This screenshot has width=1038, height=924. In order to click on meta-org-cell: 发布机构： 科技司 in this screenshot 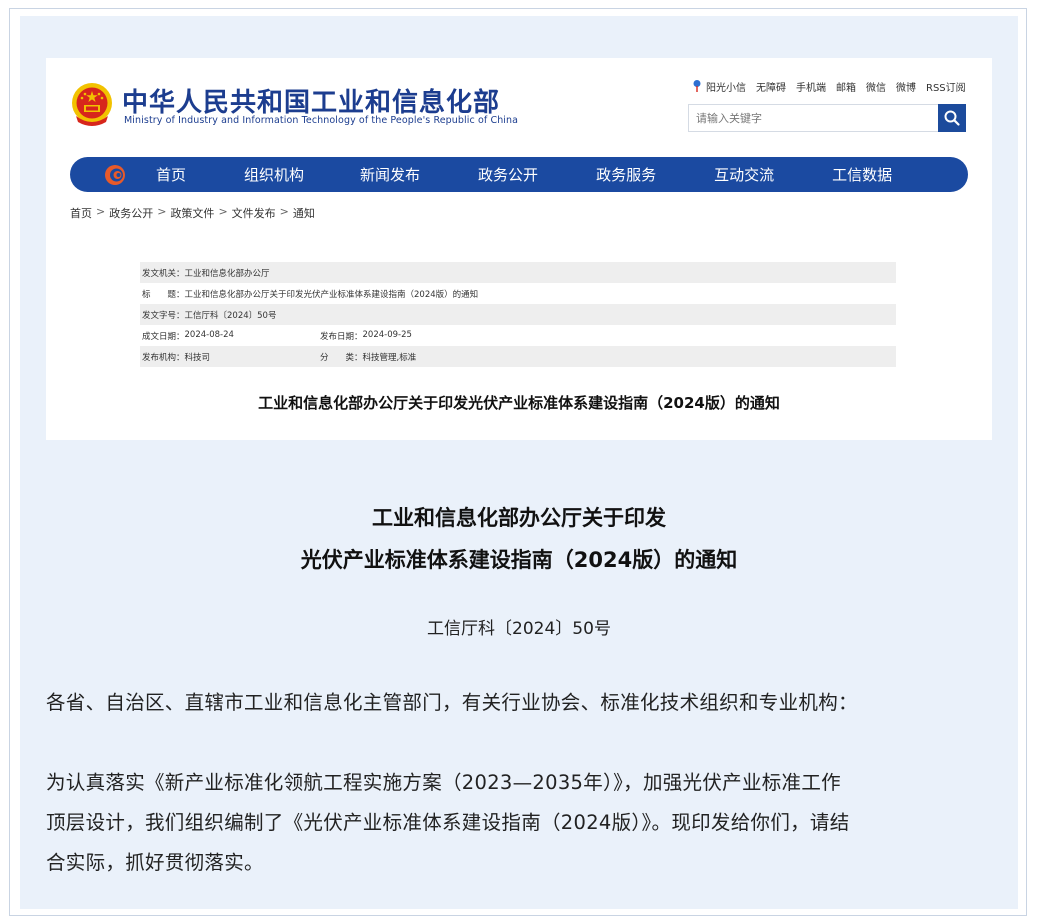, I will do `click(231, 357)`.